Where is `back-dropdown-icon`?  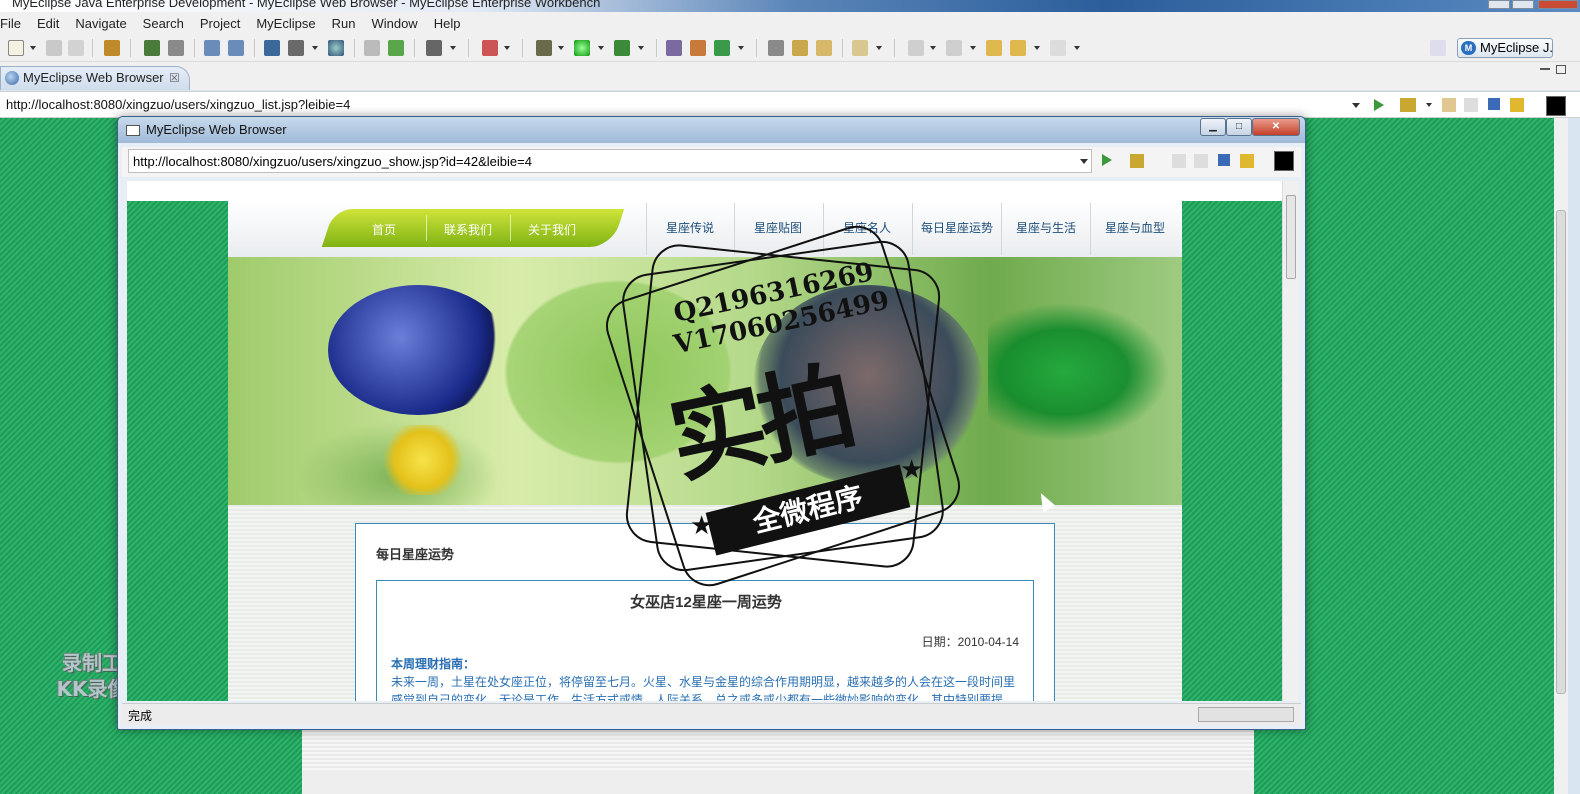
back-dropdown-icon is located at coordinates (1037, 48).